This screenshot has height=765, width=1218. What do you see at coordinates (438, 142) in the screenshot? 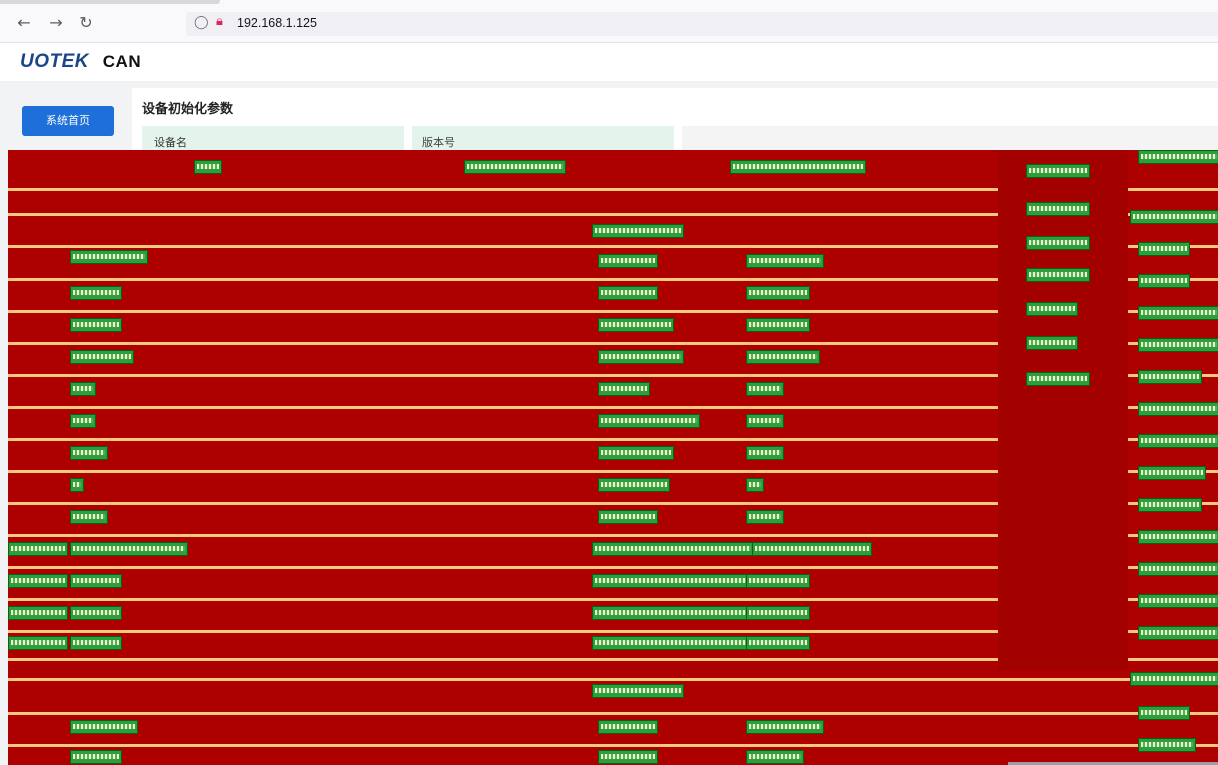
I see `card-label: 版本号` at bounding box center [438, 142].